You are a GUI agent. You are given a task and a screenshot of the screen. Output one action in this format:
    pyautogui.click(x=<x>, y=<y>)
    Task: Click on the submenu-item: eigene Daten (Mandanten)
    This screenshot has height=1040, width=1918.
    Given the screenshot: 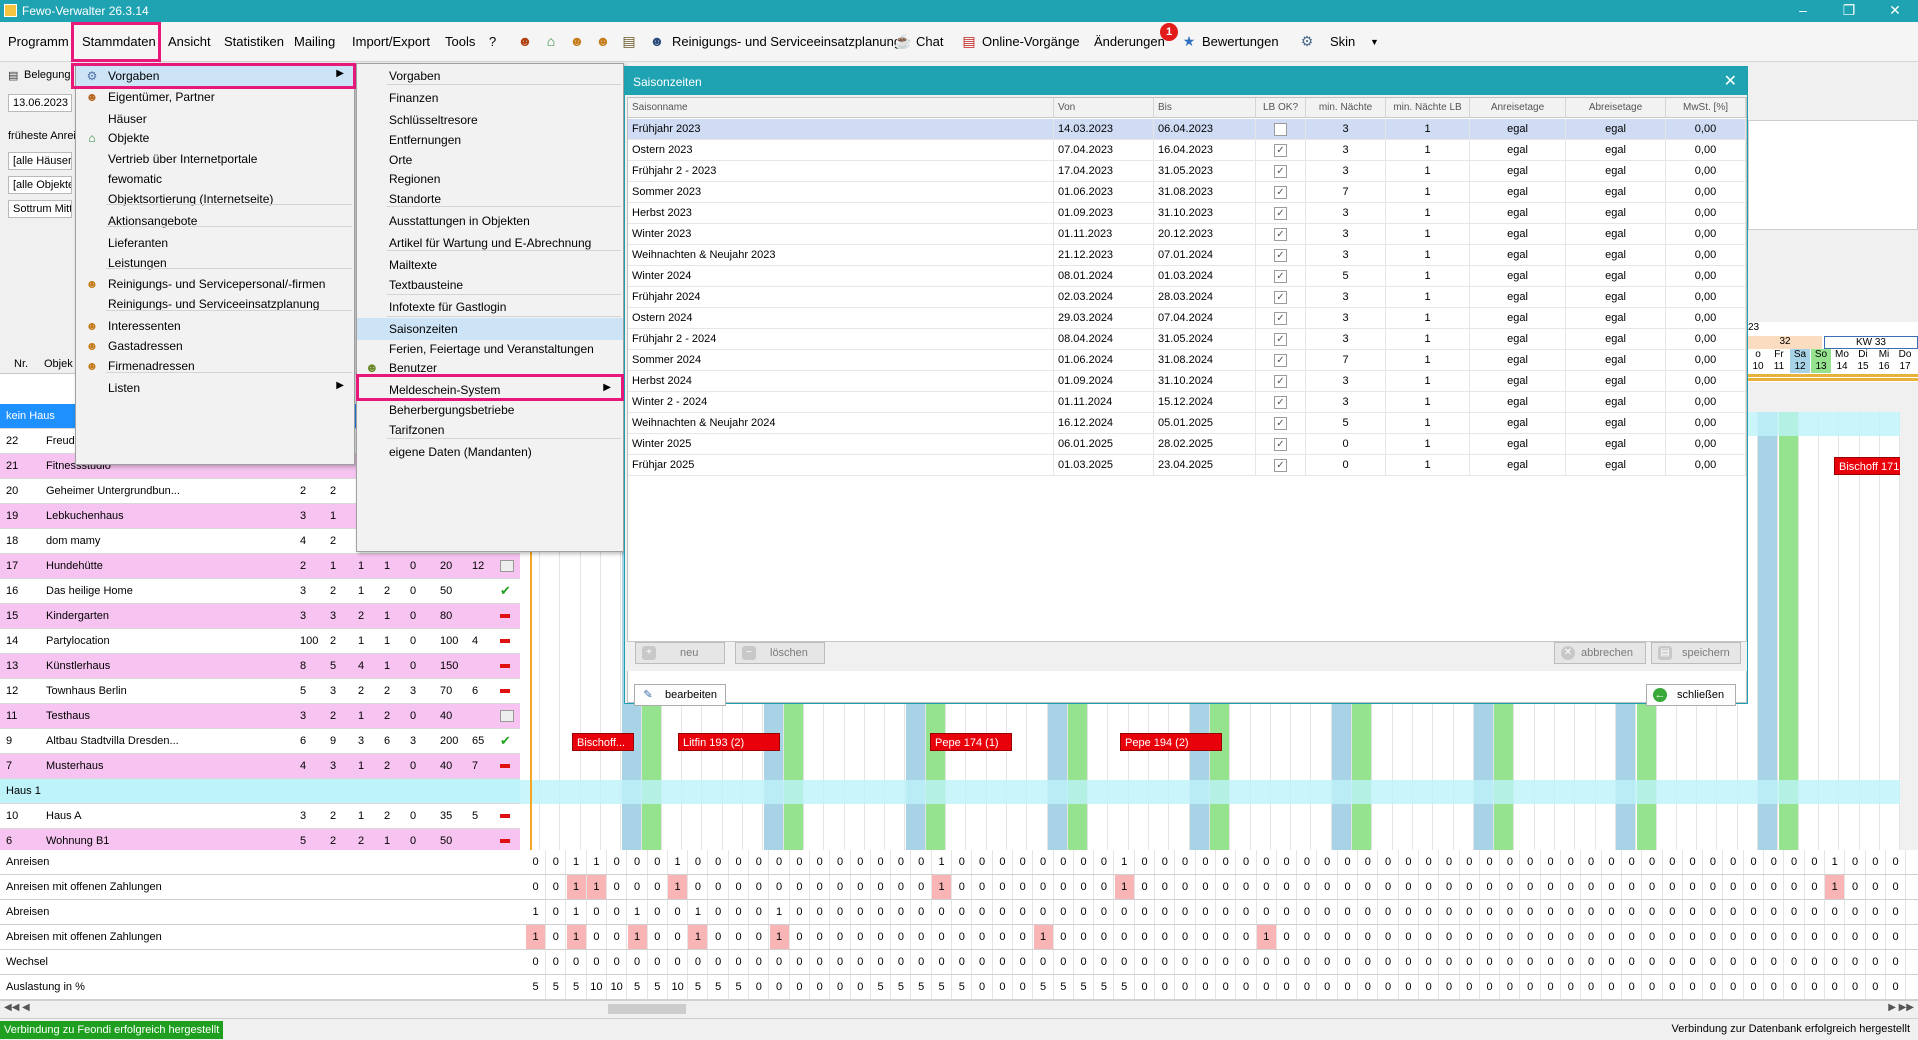 What is the action you would take?
    pyautogui.click(x=490, y=452)
    